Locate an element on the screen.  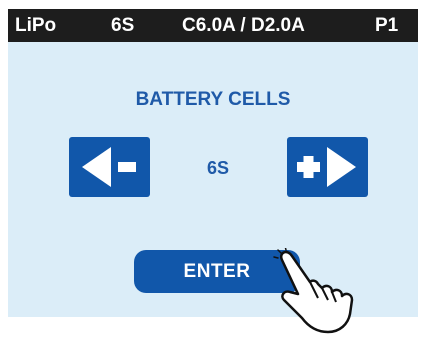
program-number: P1 is located at coordinates (387, 25).